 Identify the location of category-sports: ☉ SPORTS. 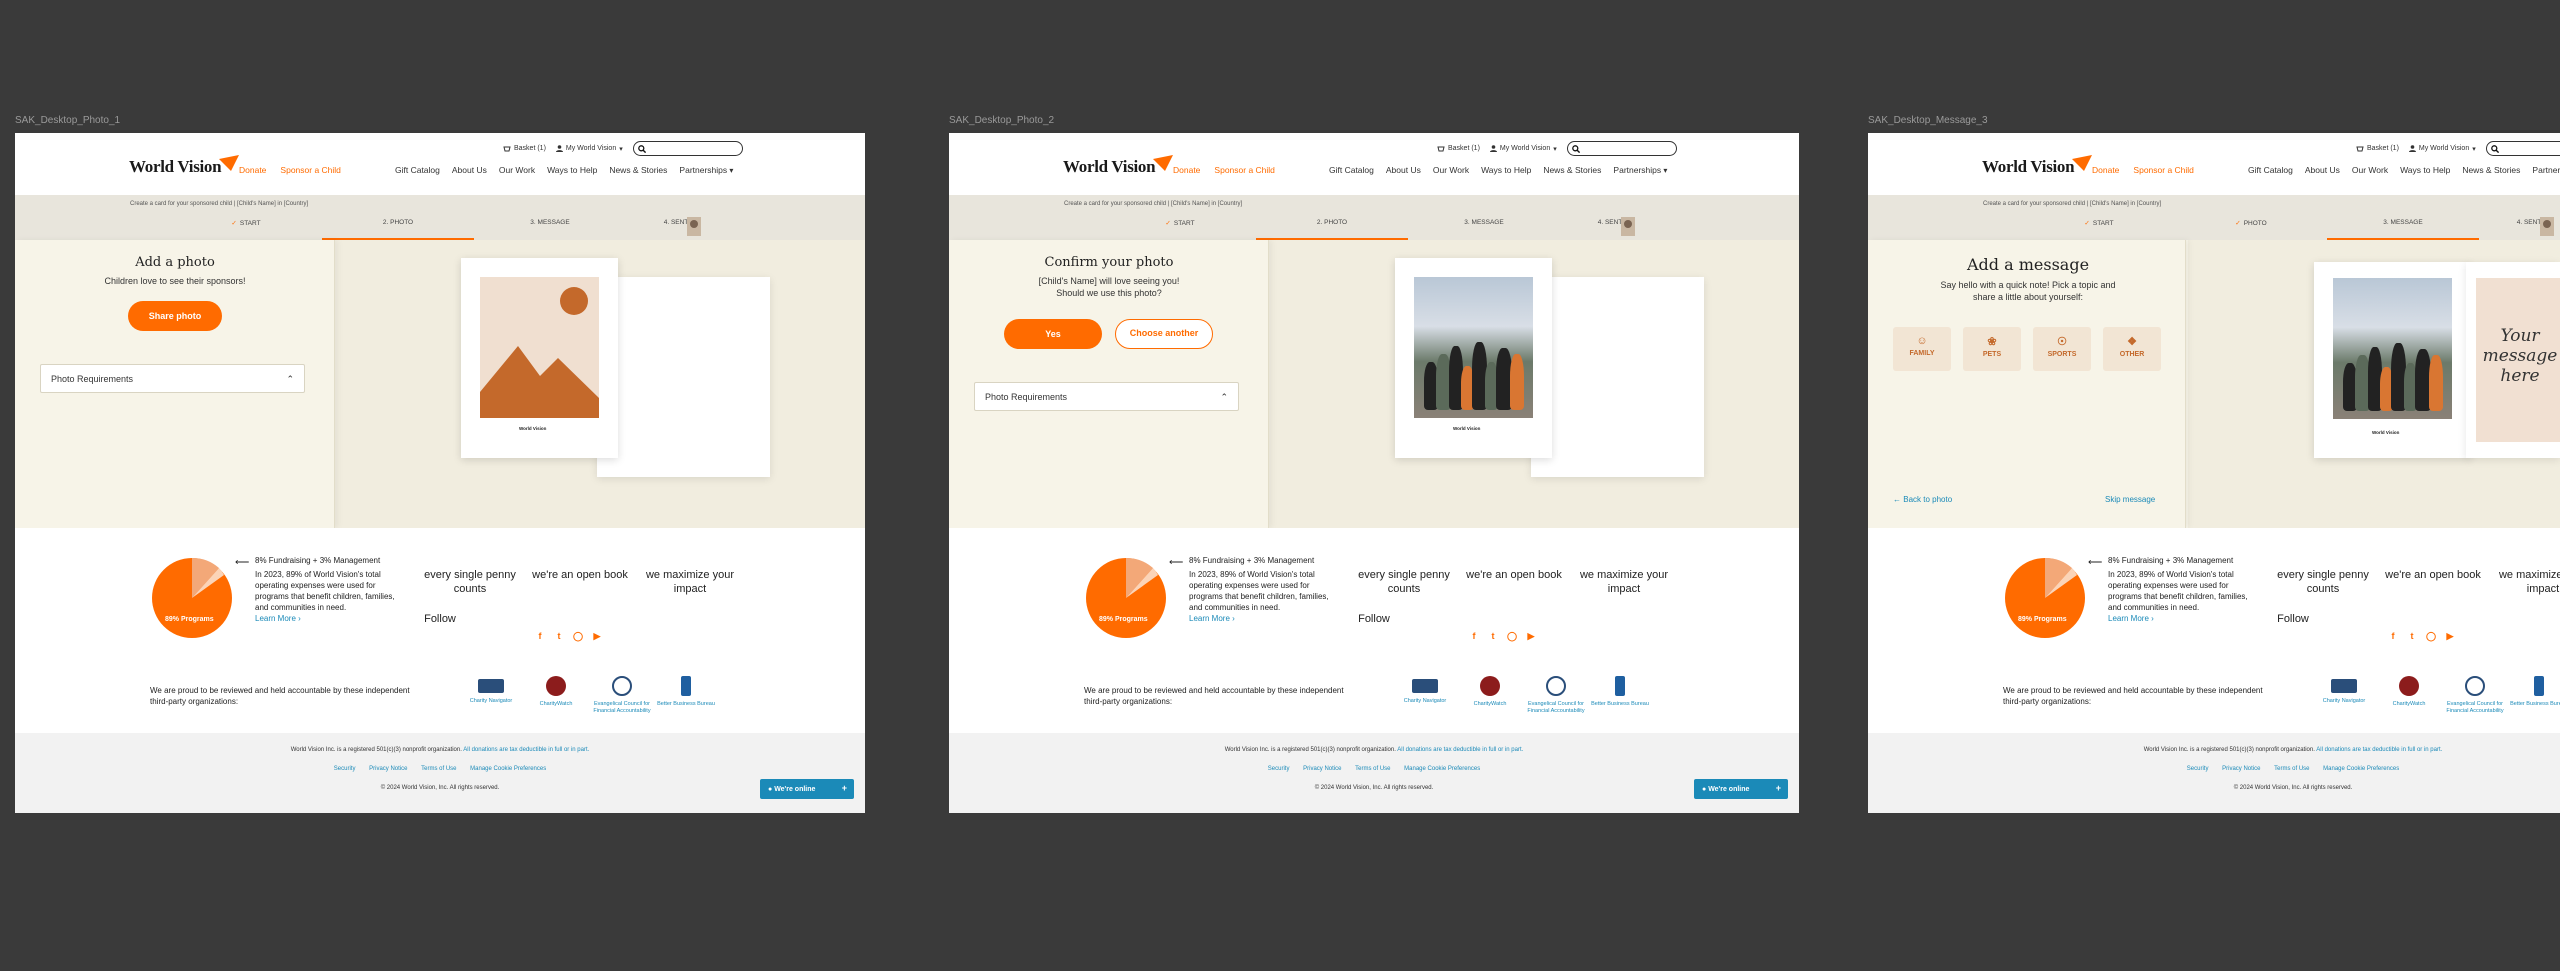
(2062, 349).